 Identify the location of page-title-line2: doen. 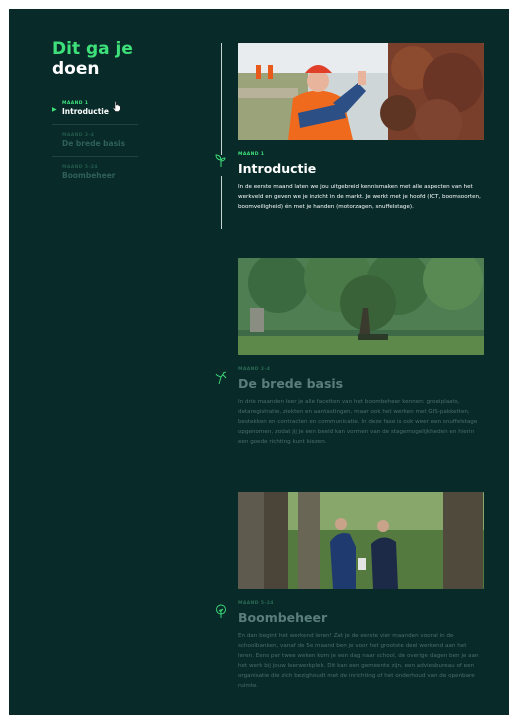
(76, 69).